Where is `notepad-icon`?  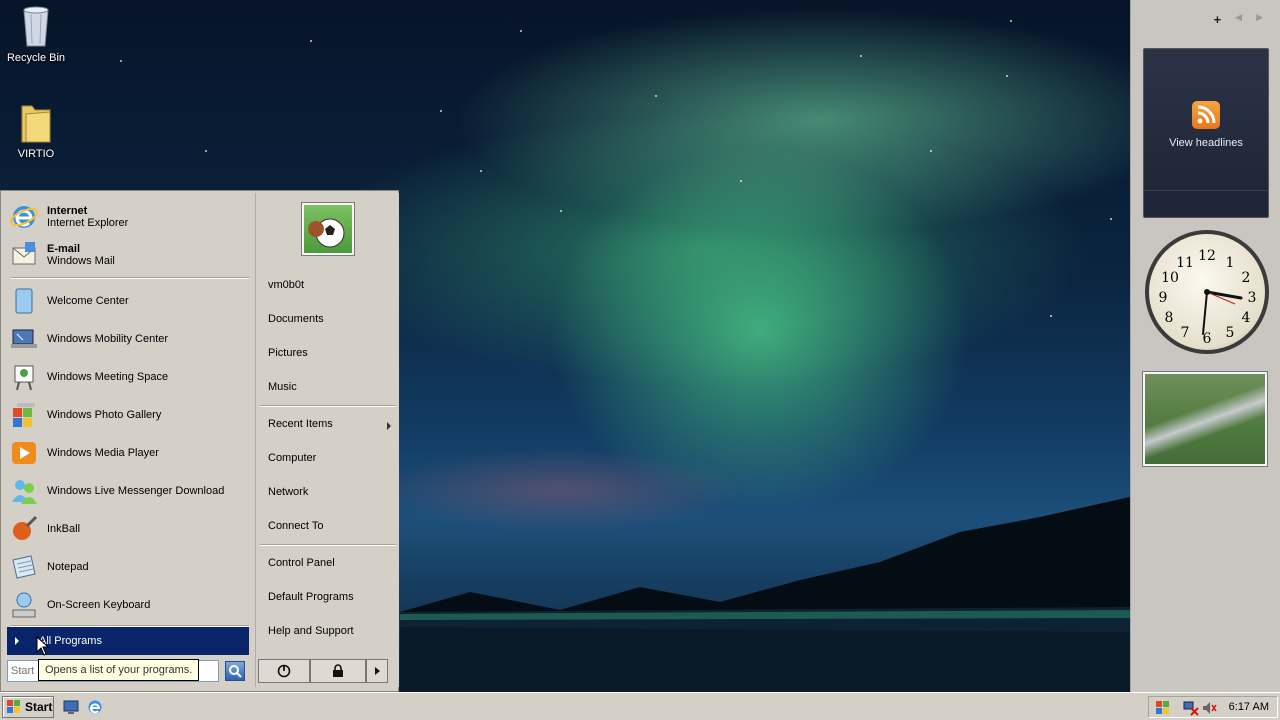
notepad-icon is located at coordinates (24, 567).